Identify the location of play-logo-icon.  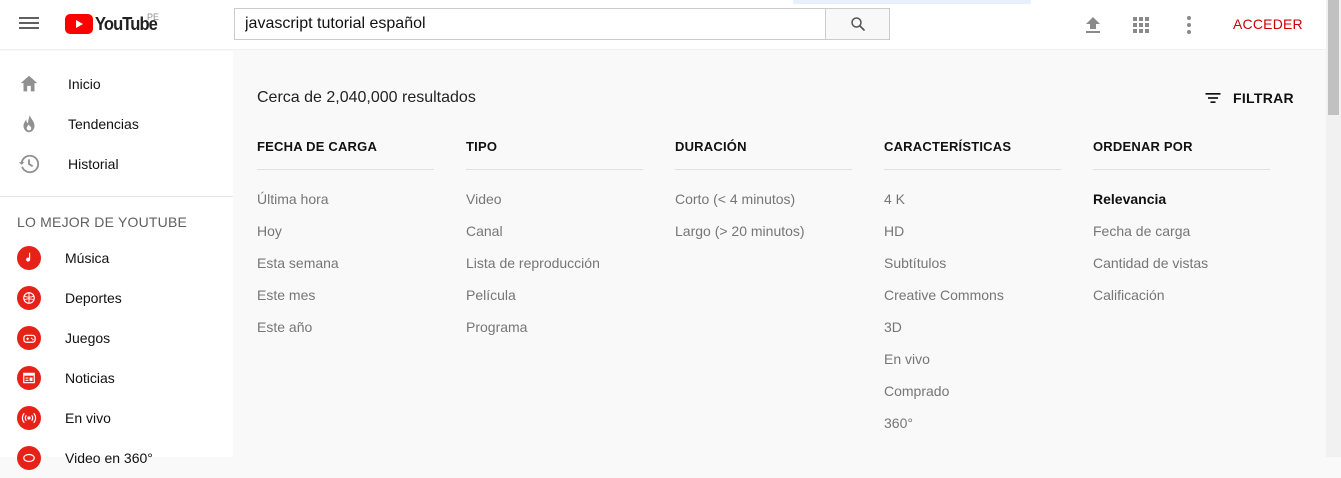
(79, 24).